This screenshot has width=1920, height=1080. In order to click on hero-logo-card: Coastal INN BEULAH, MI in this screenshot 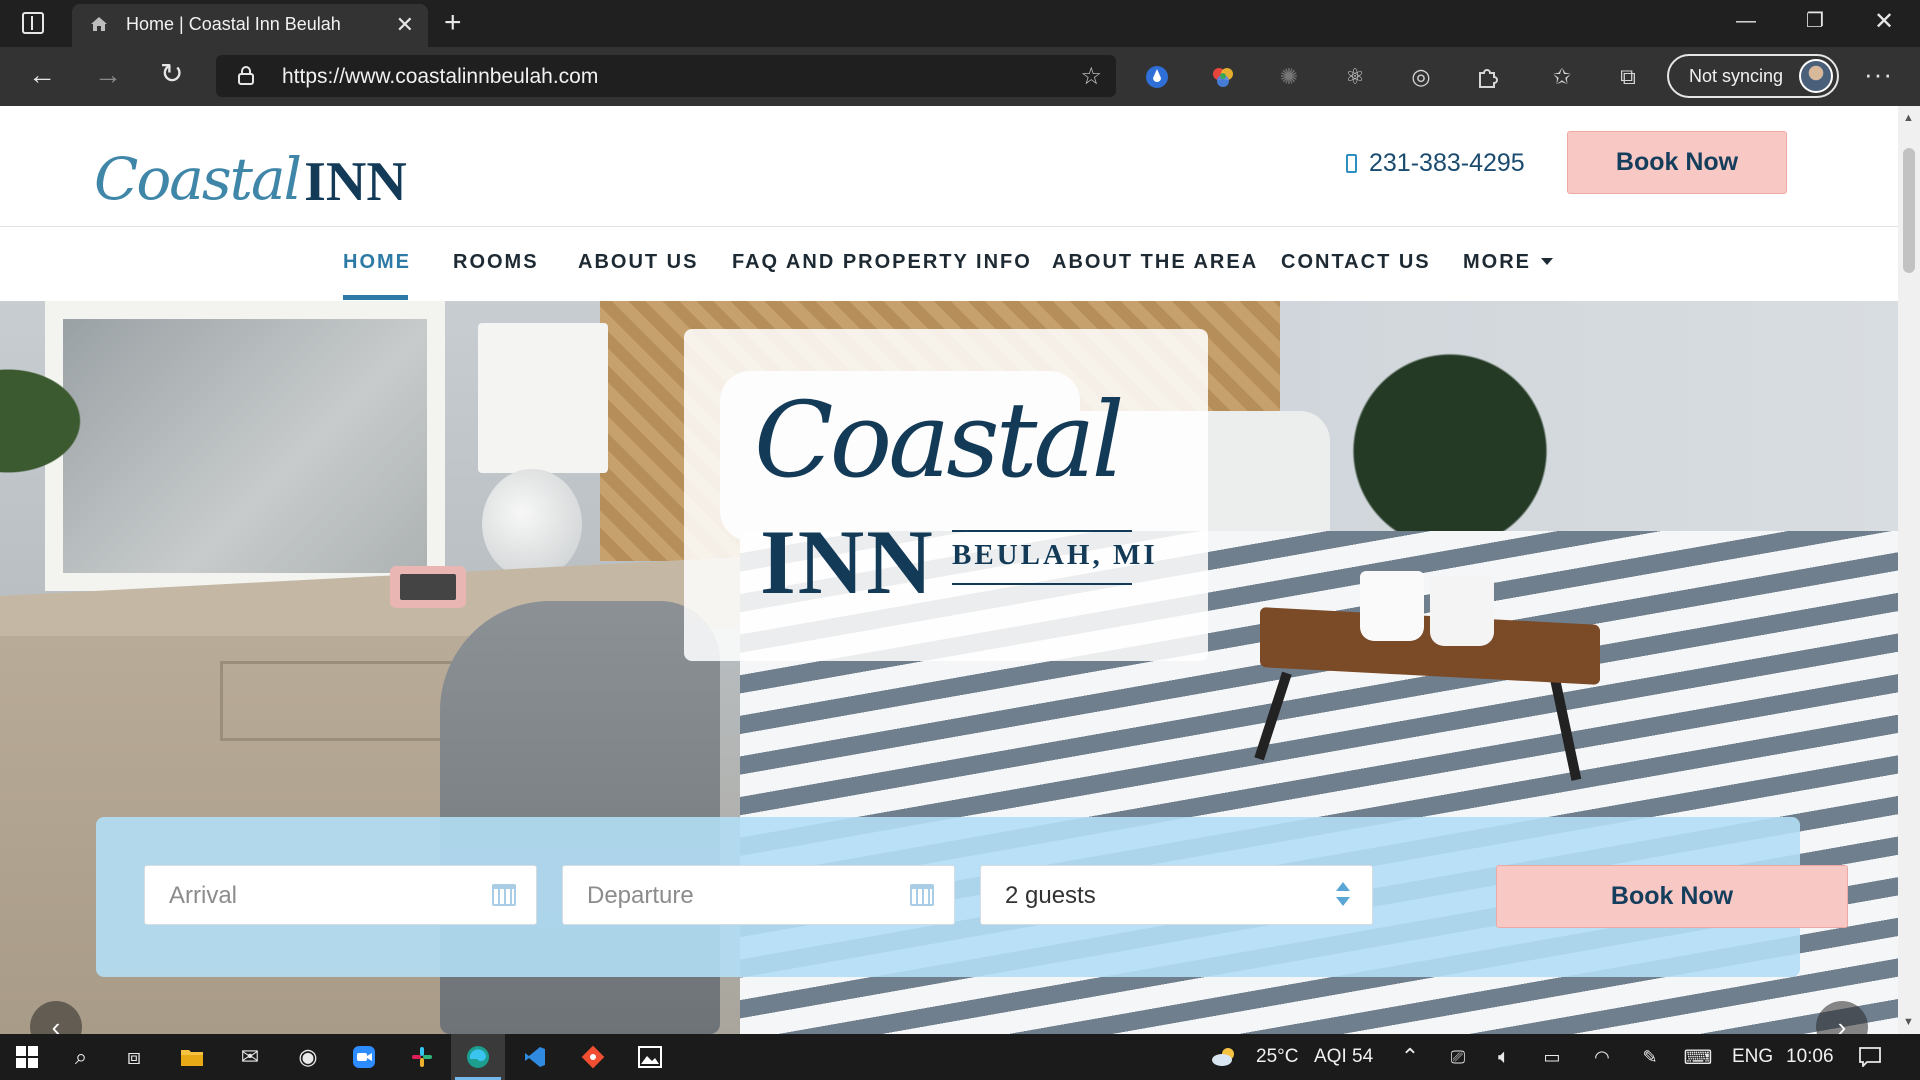, I will do `click(946, 495)`.